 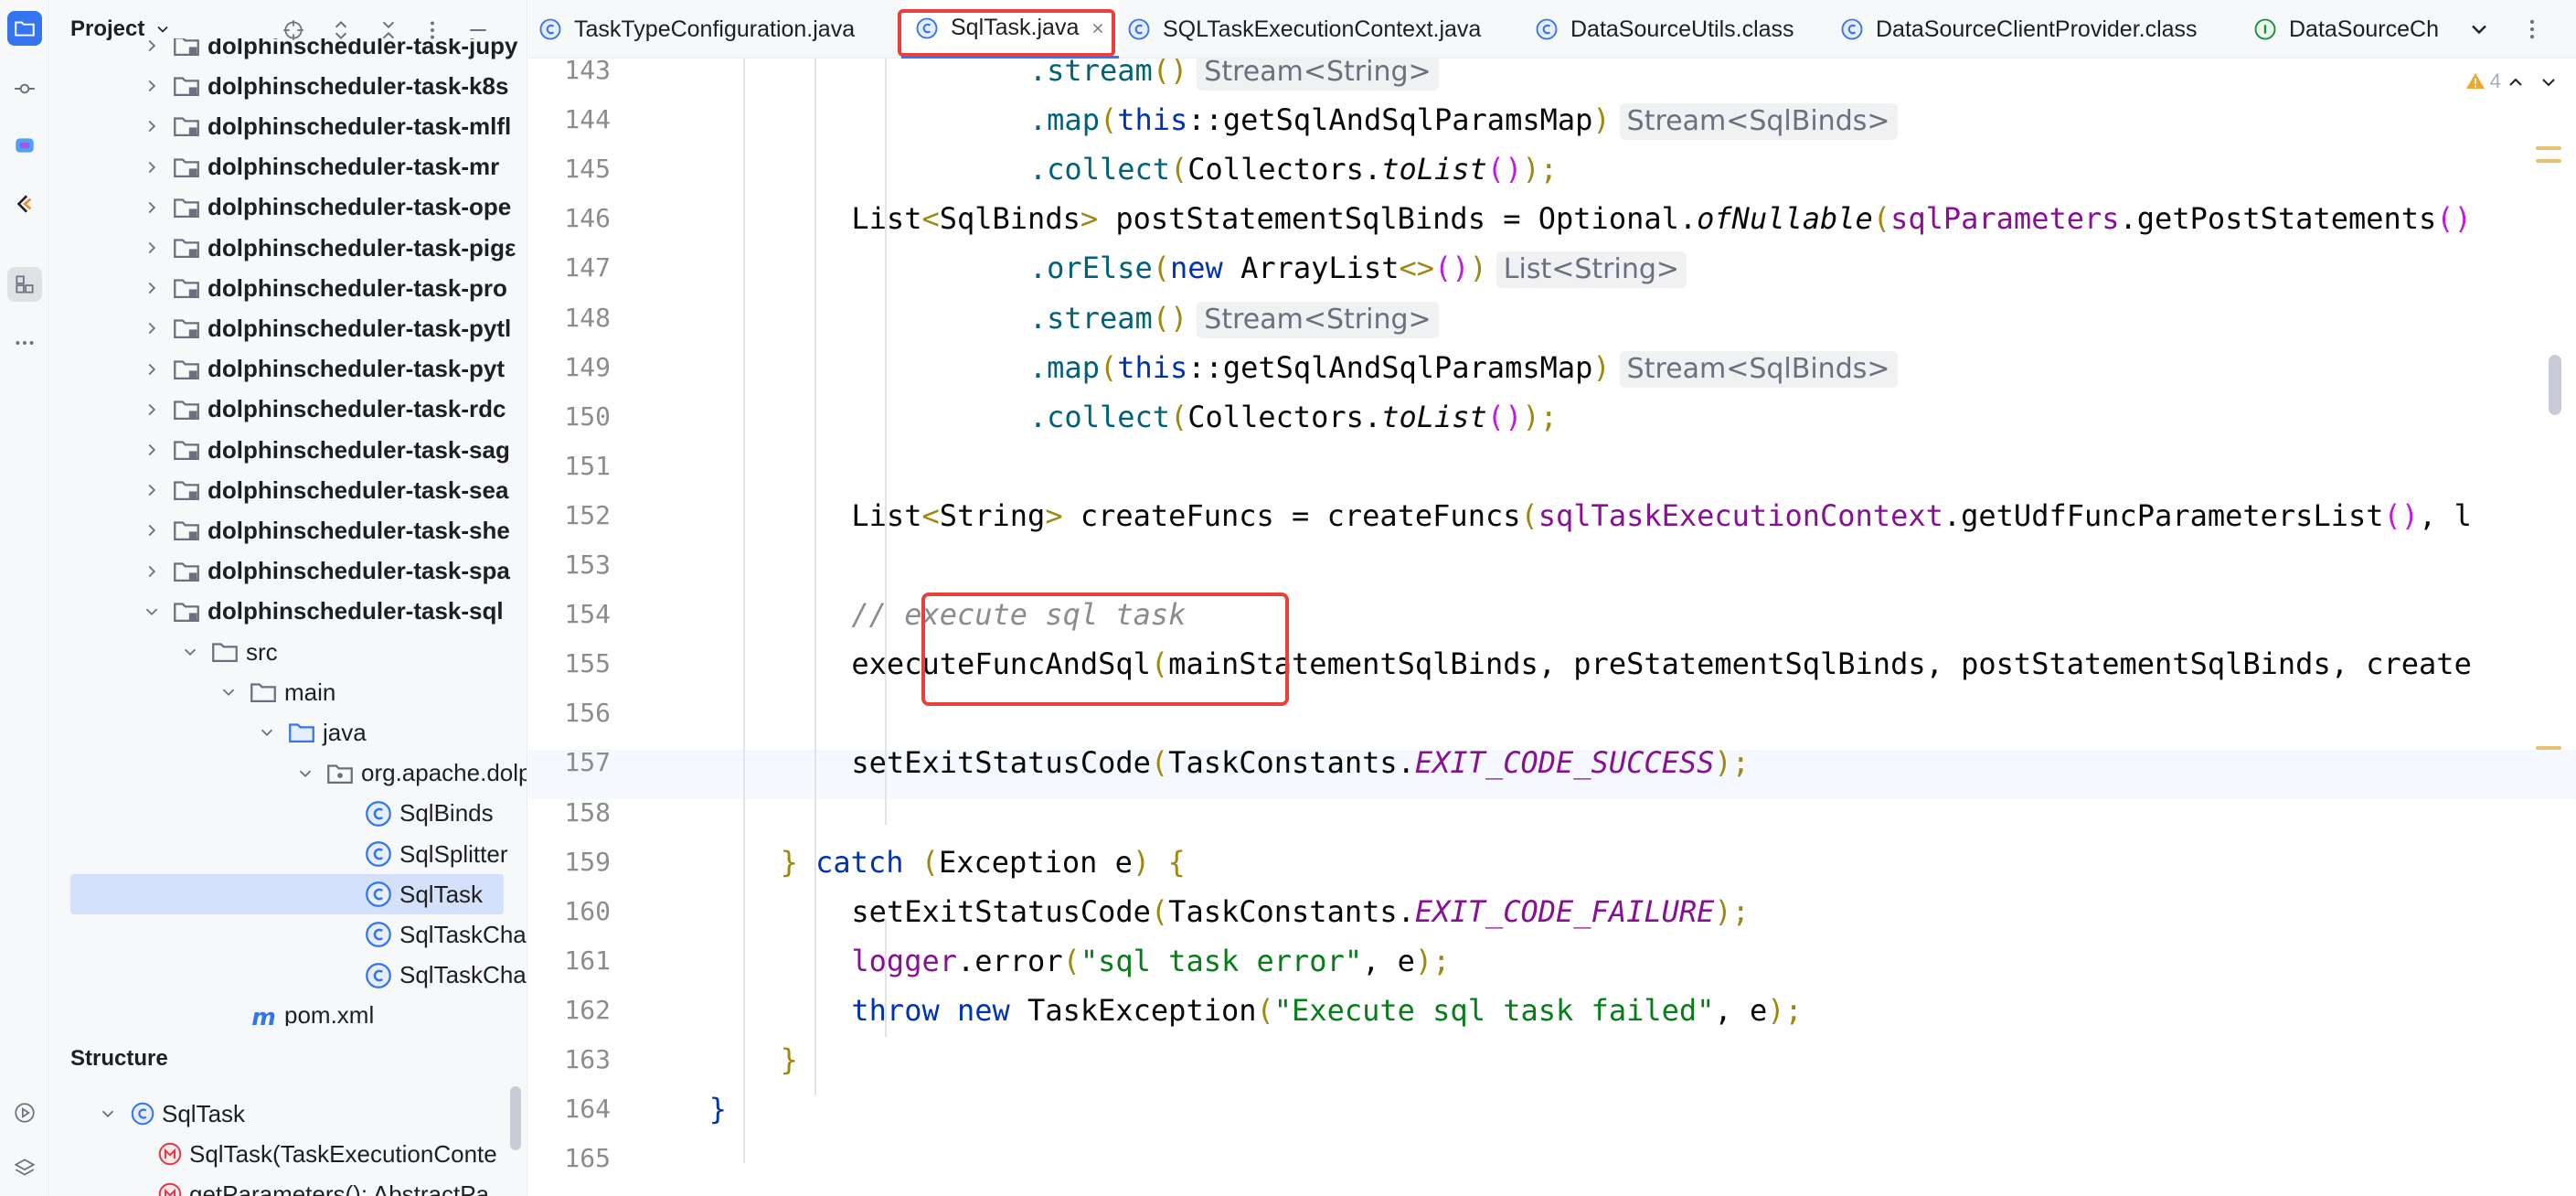 What do you see at coordinates (1011, 29) in the screenshot?
I see `tab-sqltask-java: SqlTask.java` at bounding box center [1011, 29].